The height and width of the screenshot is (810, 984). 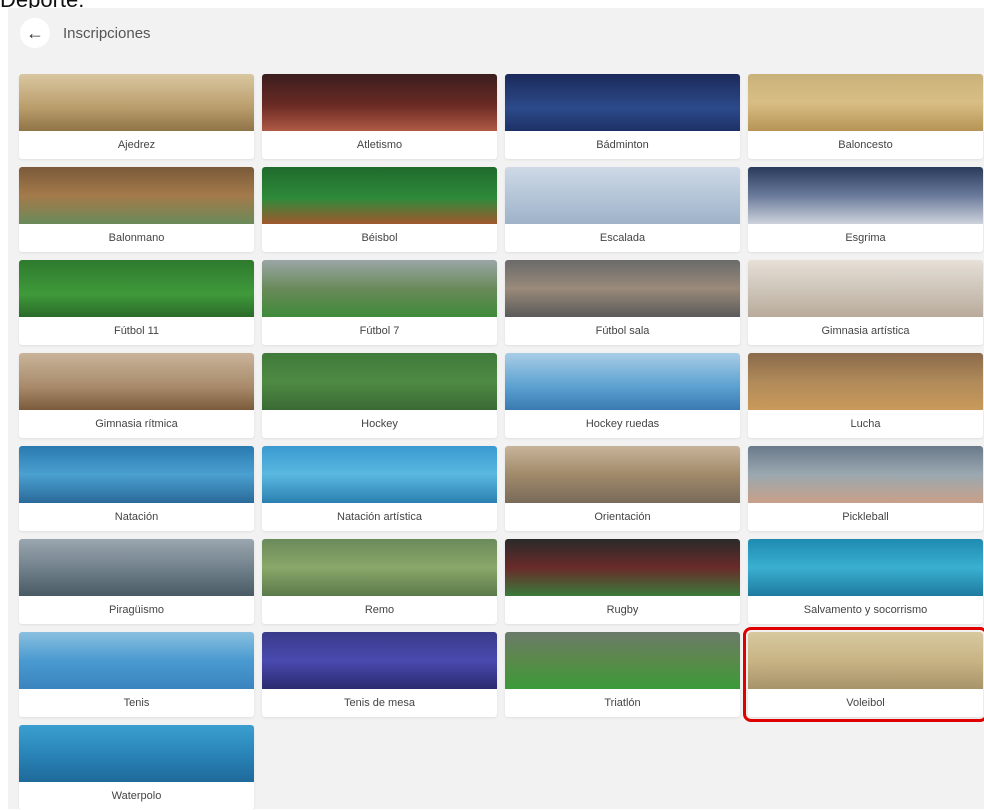 I want to click on sport-label: Fútbol 7, so click(x=379, y=331).